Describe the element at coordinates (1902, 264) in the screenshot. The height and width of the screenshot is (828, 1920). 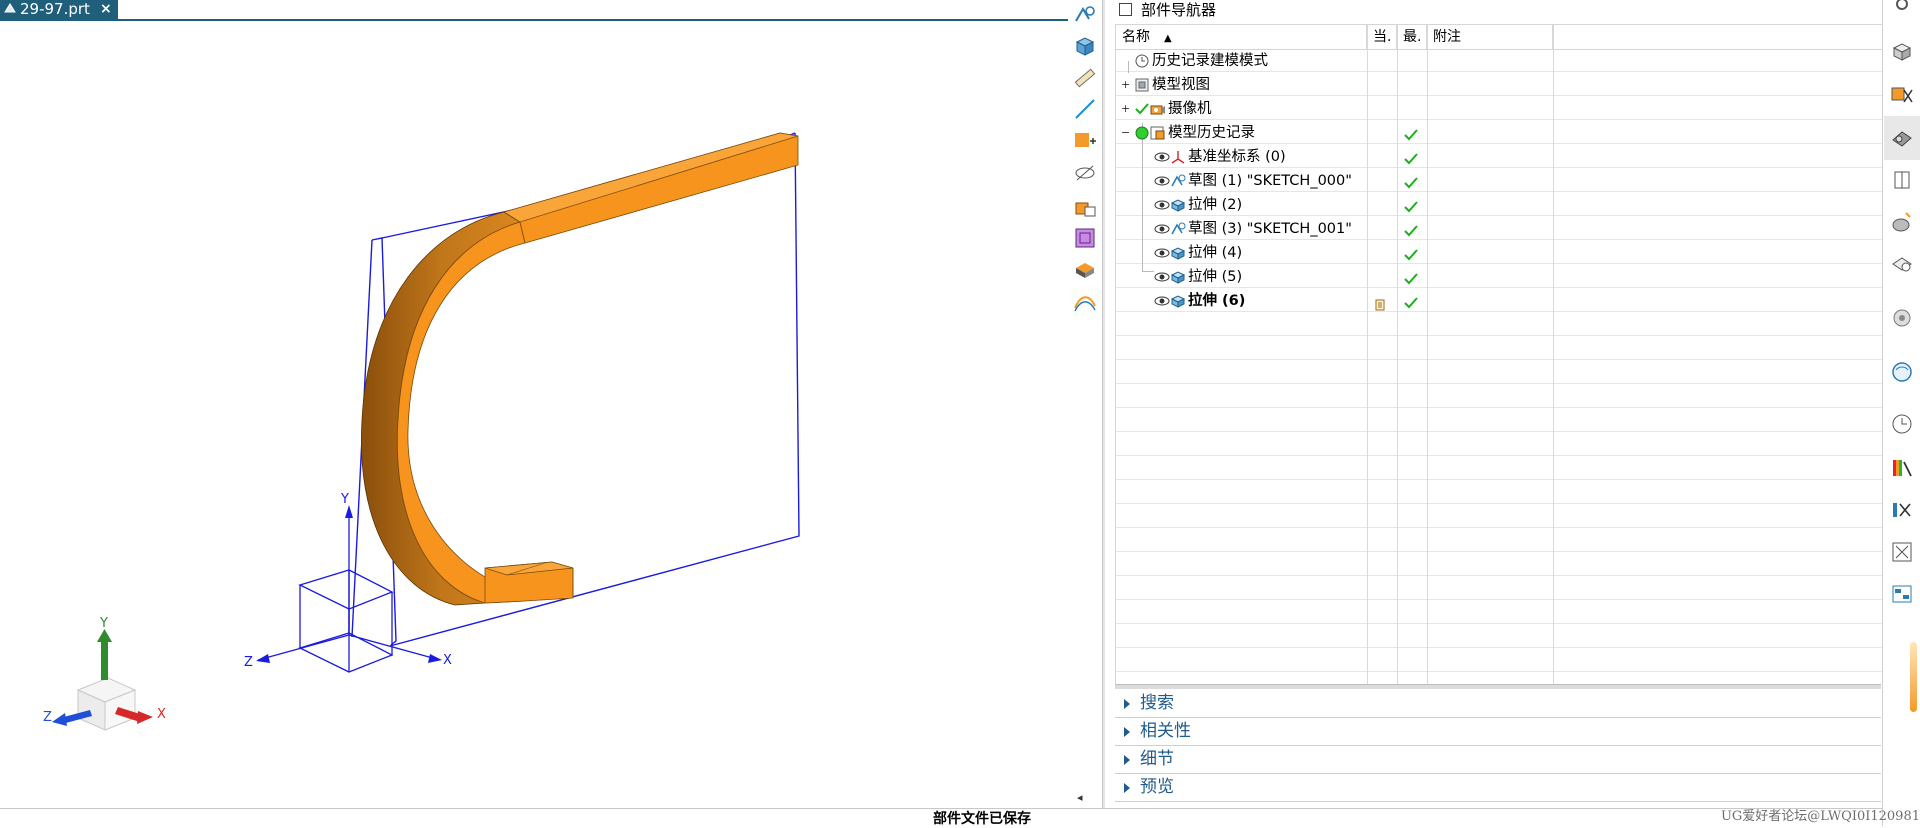
I see `hd3d-tools-icon` at that location.